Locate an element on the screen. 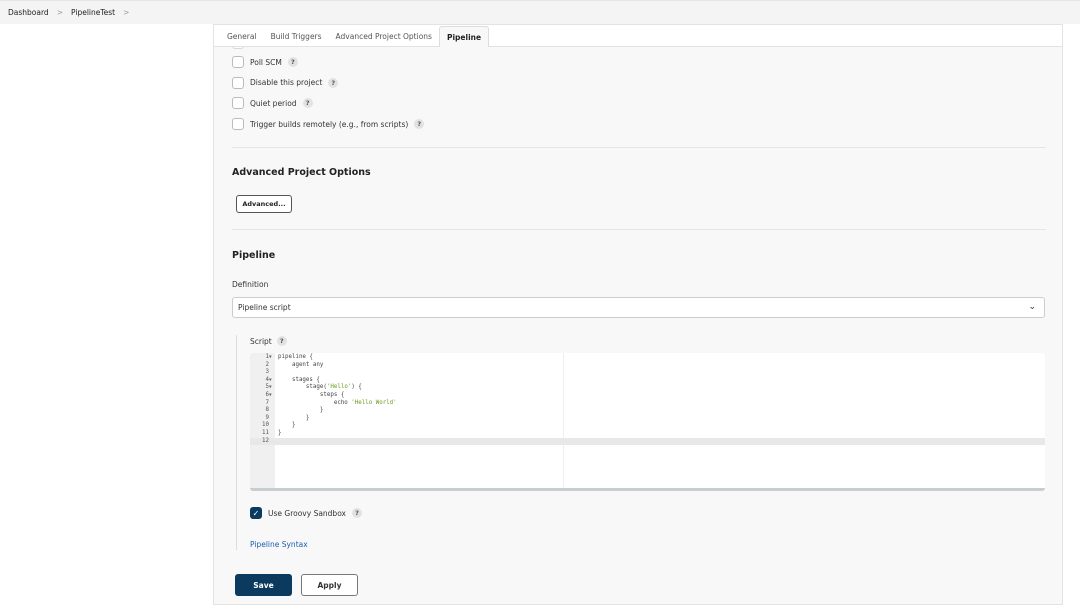  code-token: stage( is located at coordinates (302, 387).